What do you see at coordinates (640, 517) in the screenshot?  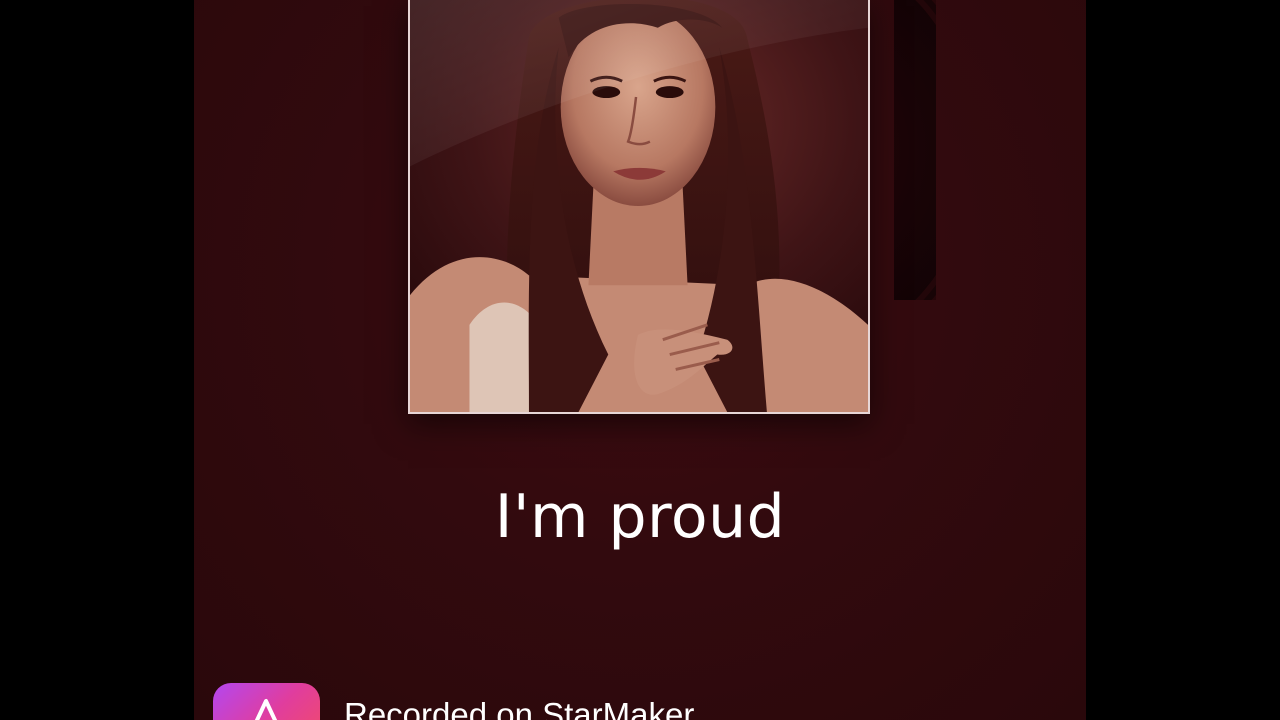 I see `song-title: I'm proud` at bounding box center [640, 517].